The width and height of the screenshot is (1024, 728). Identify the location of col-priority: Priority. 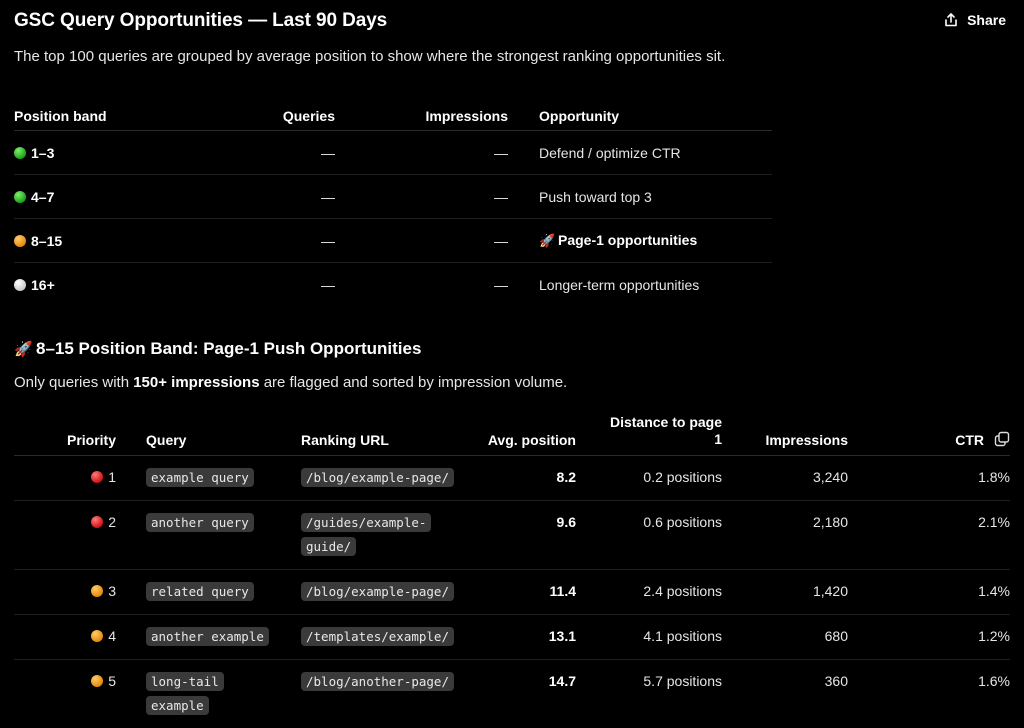
(65, 430).